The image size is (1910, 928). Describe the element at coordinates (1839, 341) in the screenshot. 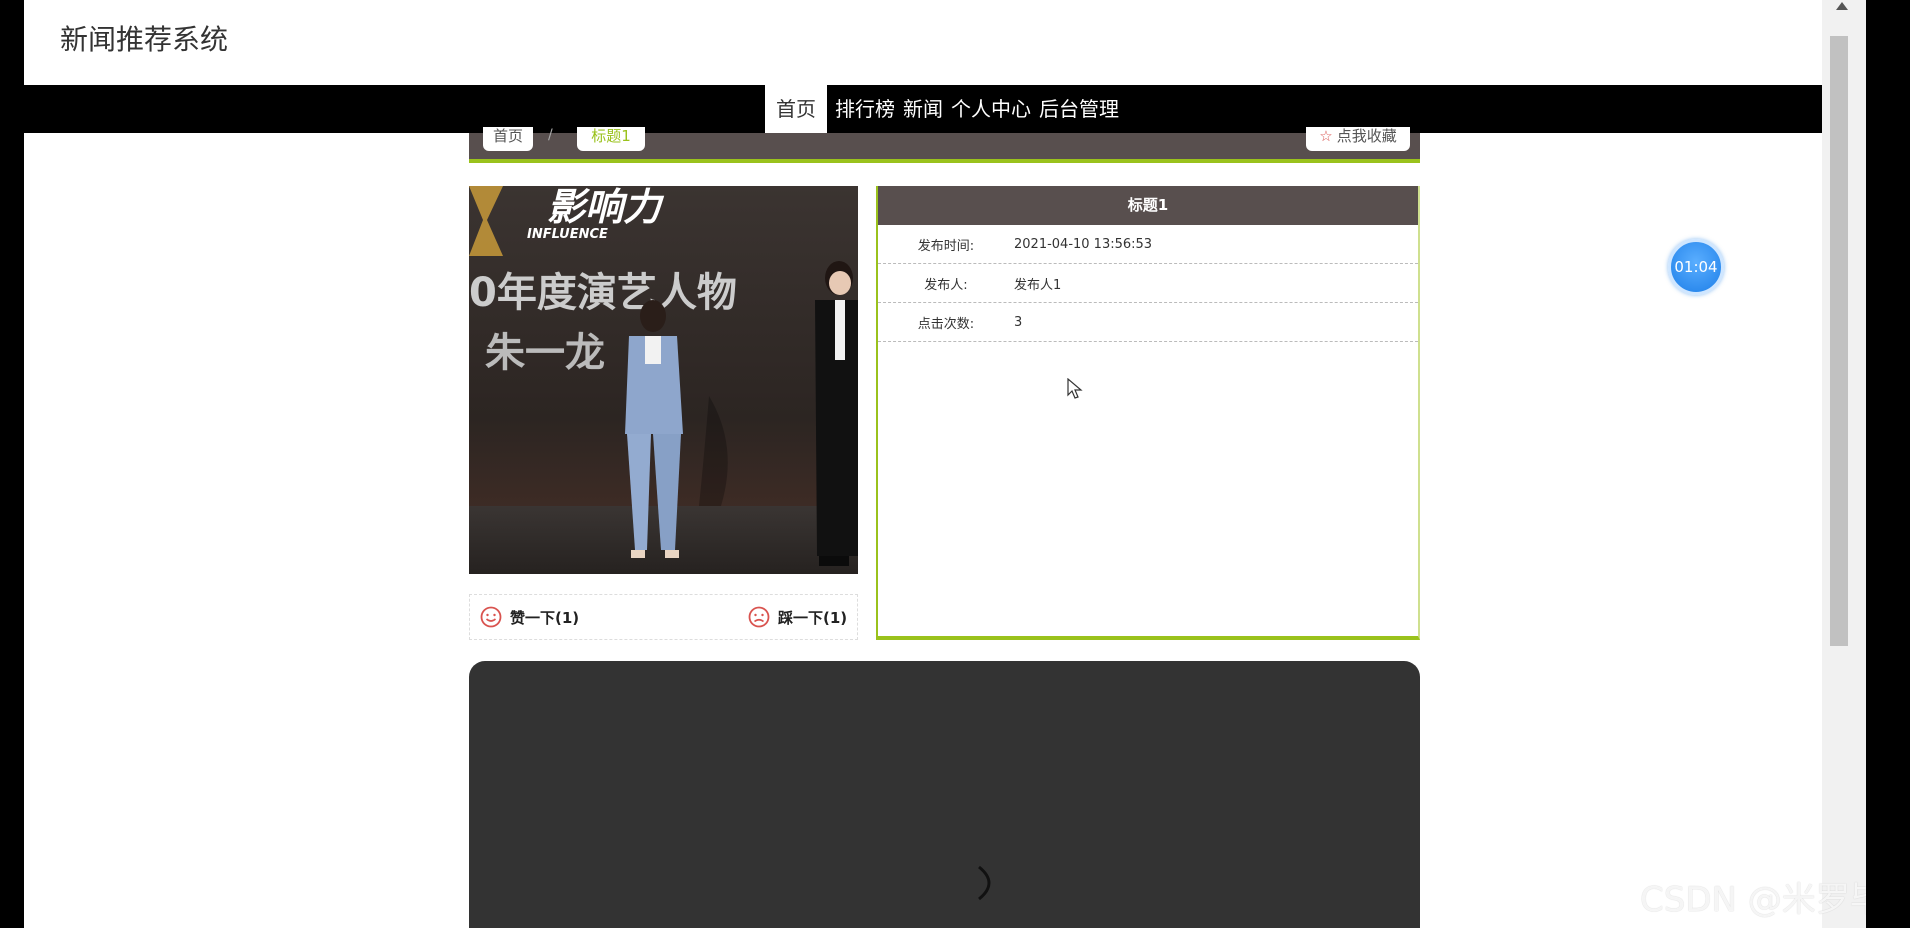

I see `scroll-thumb` at that location.